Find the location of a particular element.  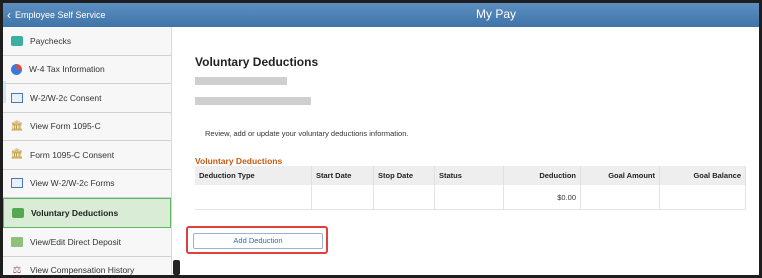

column-header: Deduction Type is located at coordinates (253, 175).